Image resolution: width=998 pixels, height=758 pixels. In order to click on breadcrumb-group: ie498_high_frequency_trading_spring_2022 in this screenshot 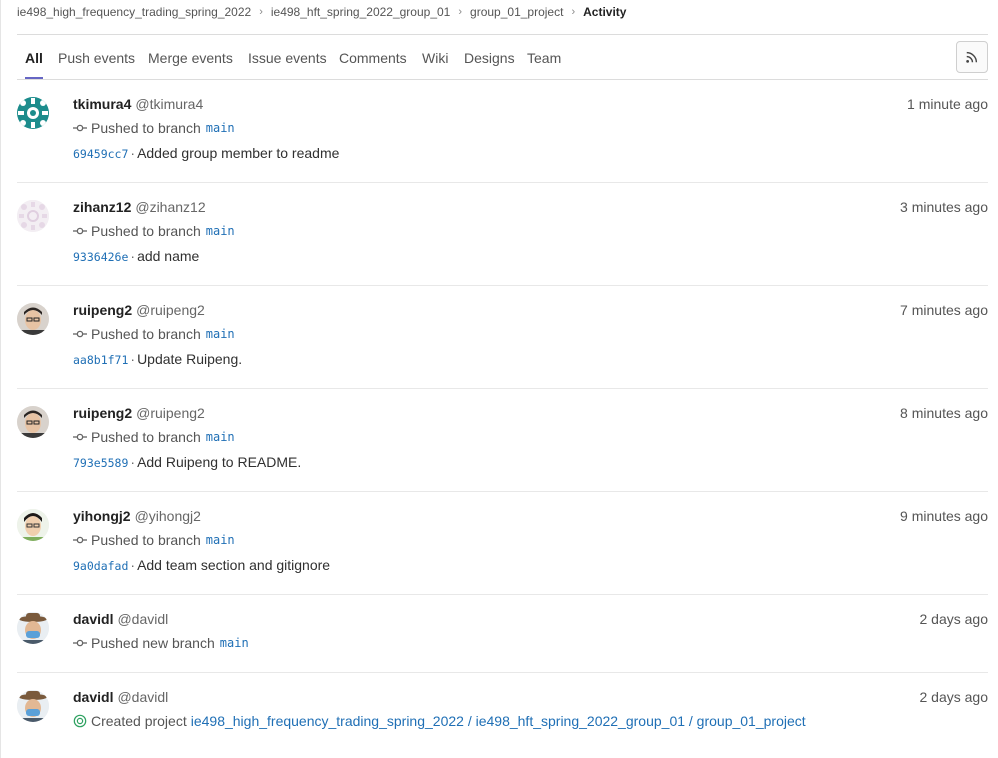, I will do `click(134, 12)`.